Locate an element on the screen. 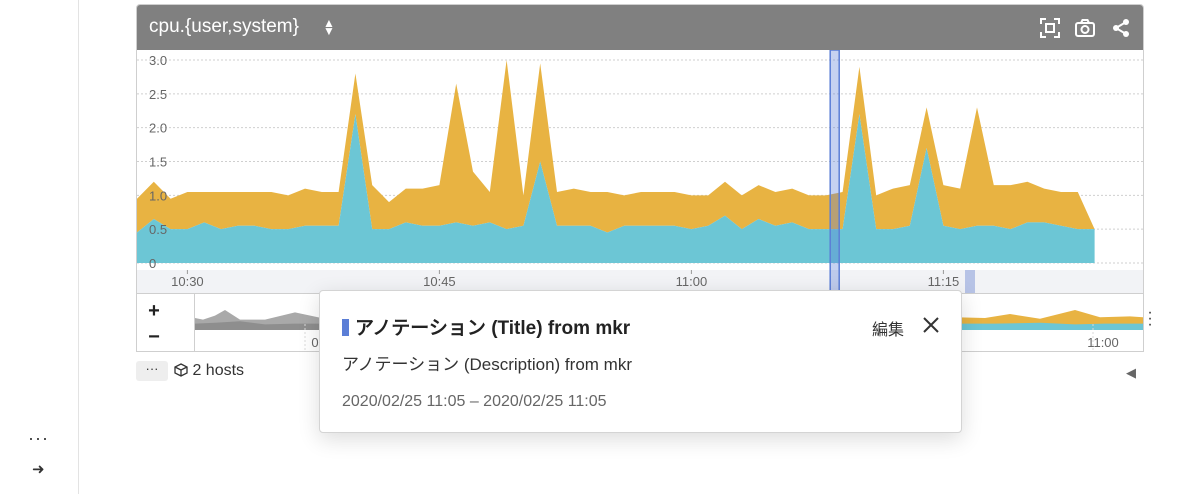  annotation-title: アノテーション (Title) from mkr is located at coordinates (486, 326).